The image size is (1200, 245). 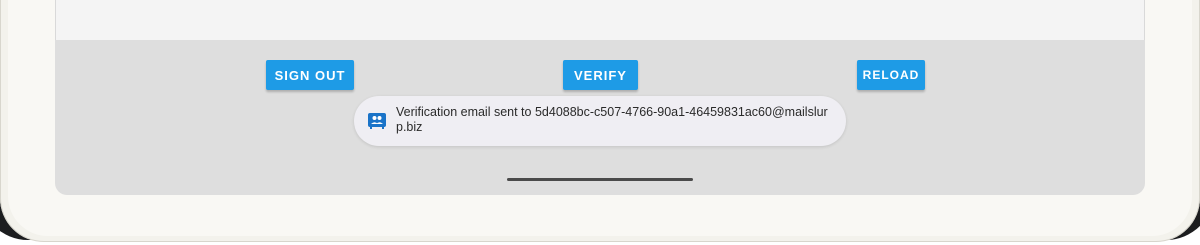 What do you see at coordinates (310, 75) in the screenshot?
I see `sign-out-button: SIGN OUT` at bounding box center [310, 75].